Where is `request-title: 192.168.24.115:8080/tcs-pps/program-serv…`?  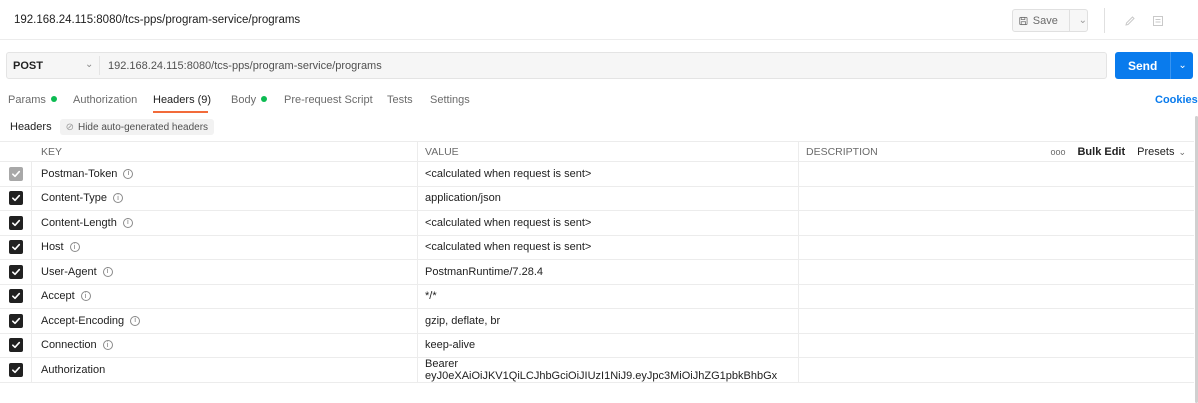
request-title: 192.168.24.115:8080/tcs-pps/program-serv… is located at coordinates (157, 20).